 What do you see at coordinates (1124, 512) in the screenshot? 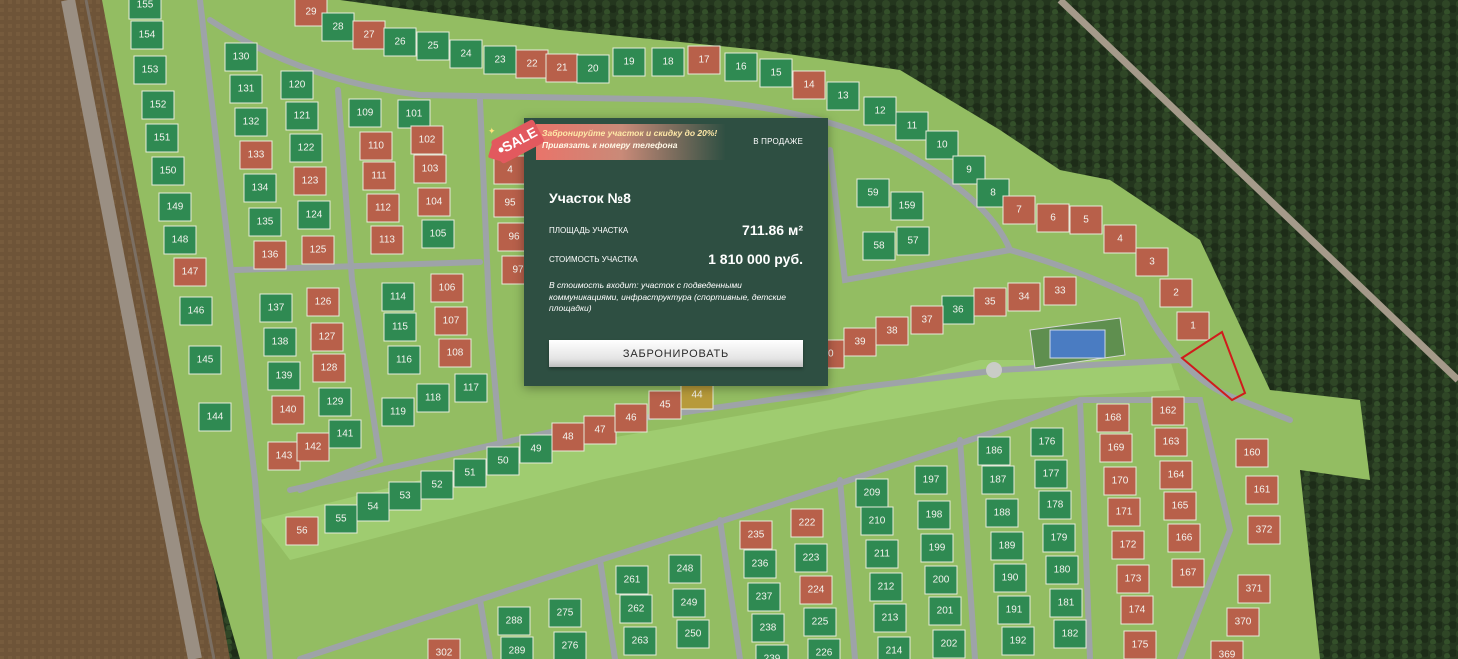
I see `lot-171: 171` at bounding box center [1124, 512].